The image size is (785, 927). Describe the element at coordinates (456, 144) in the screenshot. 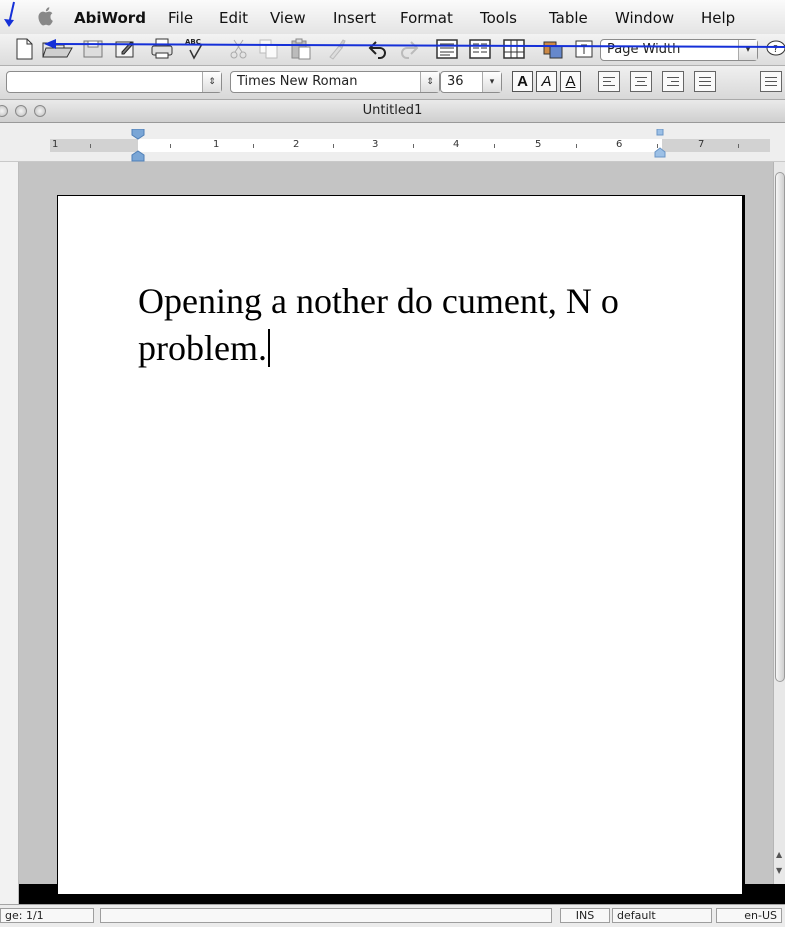

I see `ruler-number: 4` at that location.